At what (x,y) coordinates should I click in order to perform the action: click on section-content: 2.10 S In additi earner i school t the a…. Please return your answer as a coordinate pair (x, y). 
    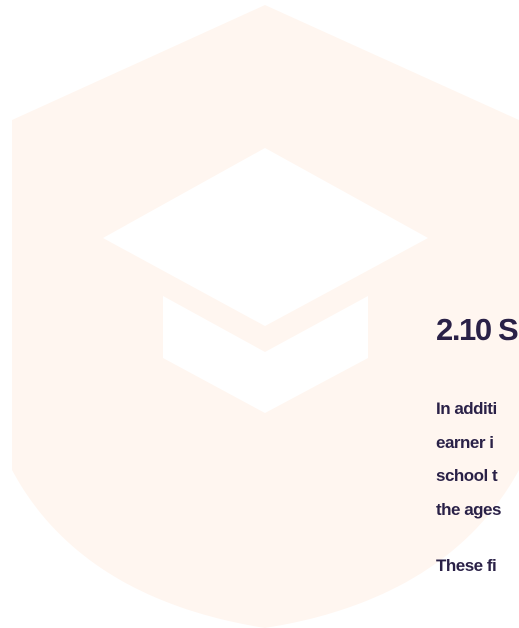
    Looking at the image, I should click on (477, 446).